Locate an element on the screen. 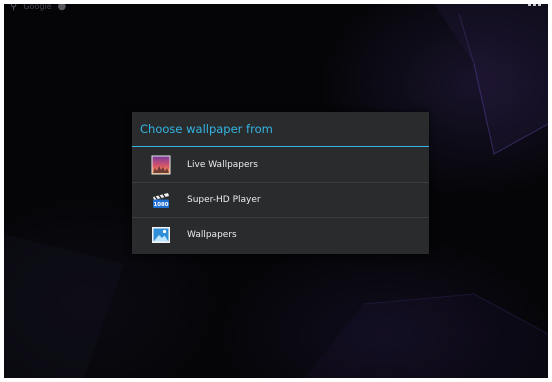 The height and width of the screenshot is (382, 552). dialog-title: Choose wallpaper from is located at coordinates (280, 129).